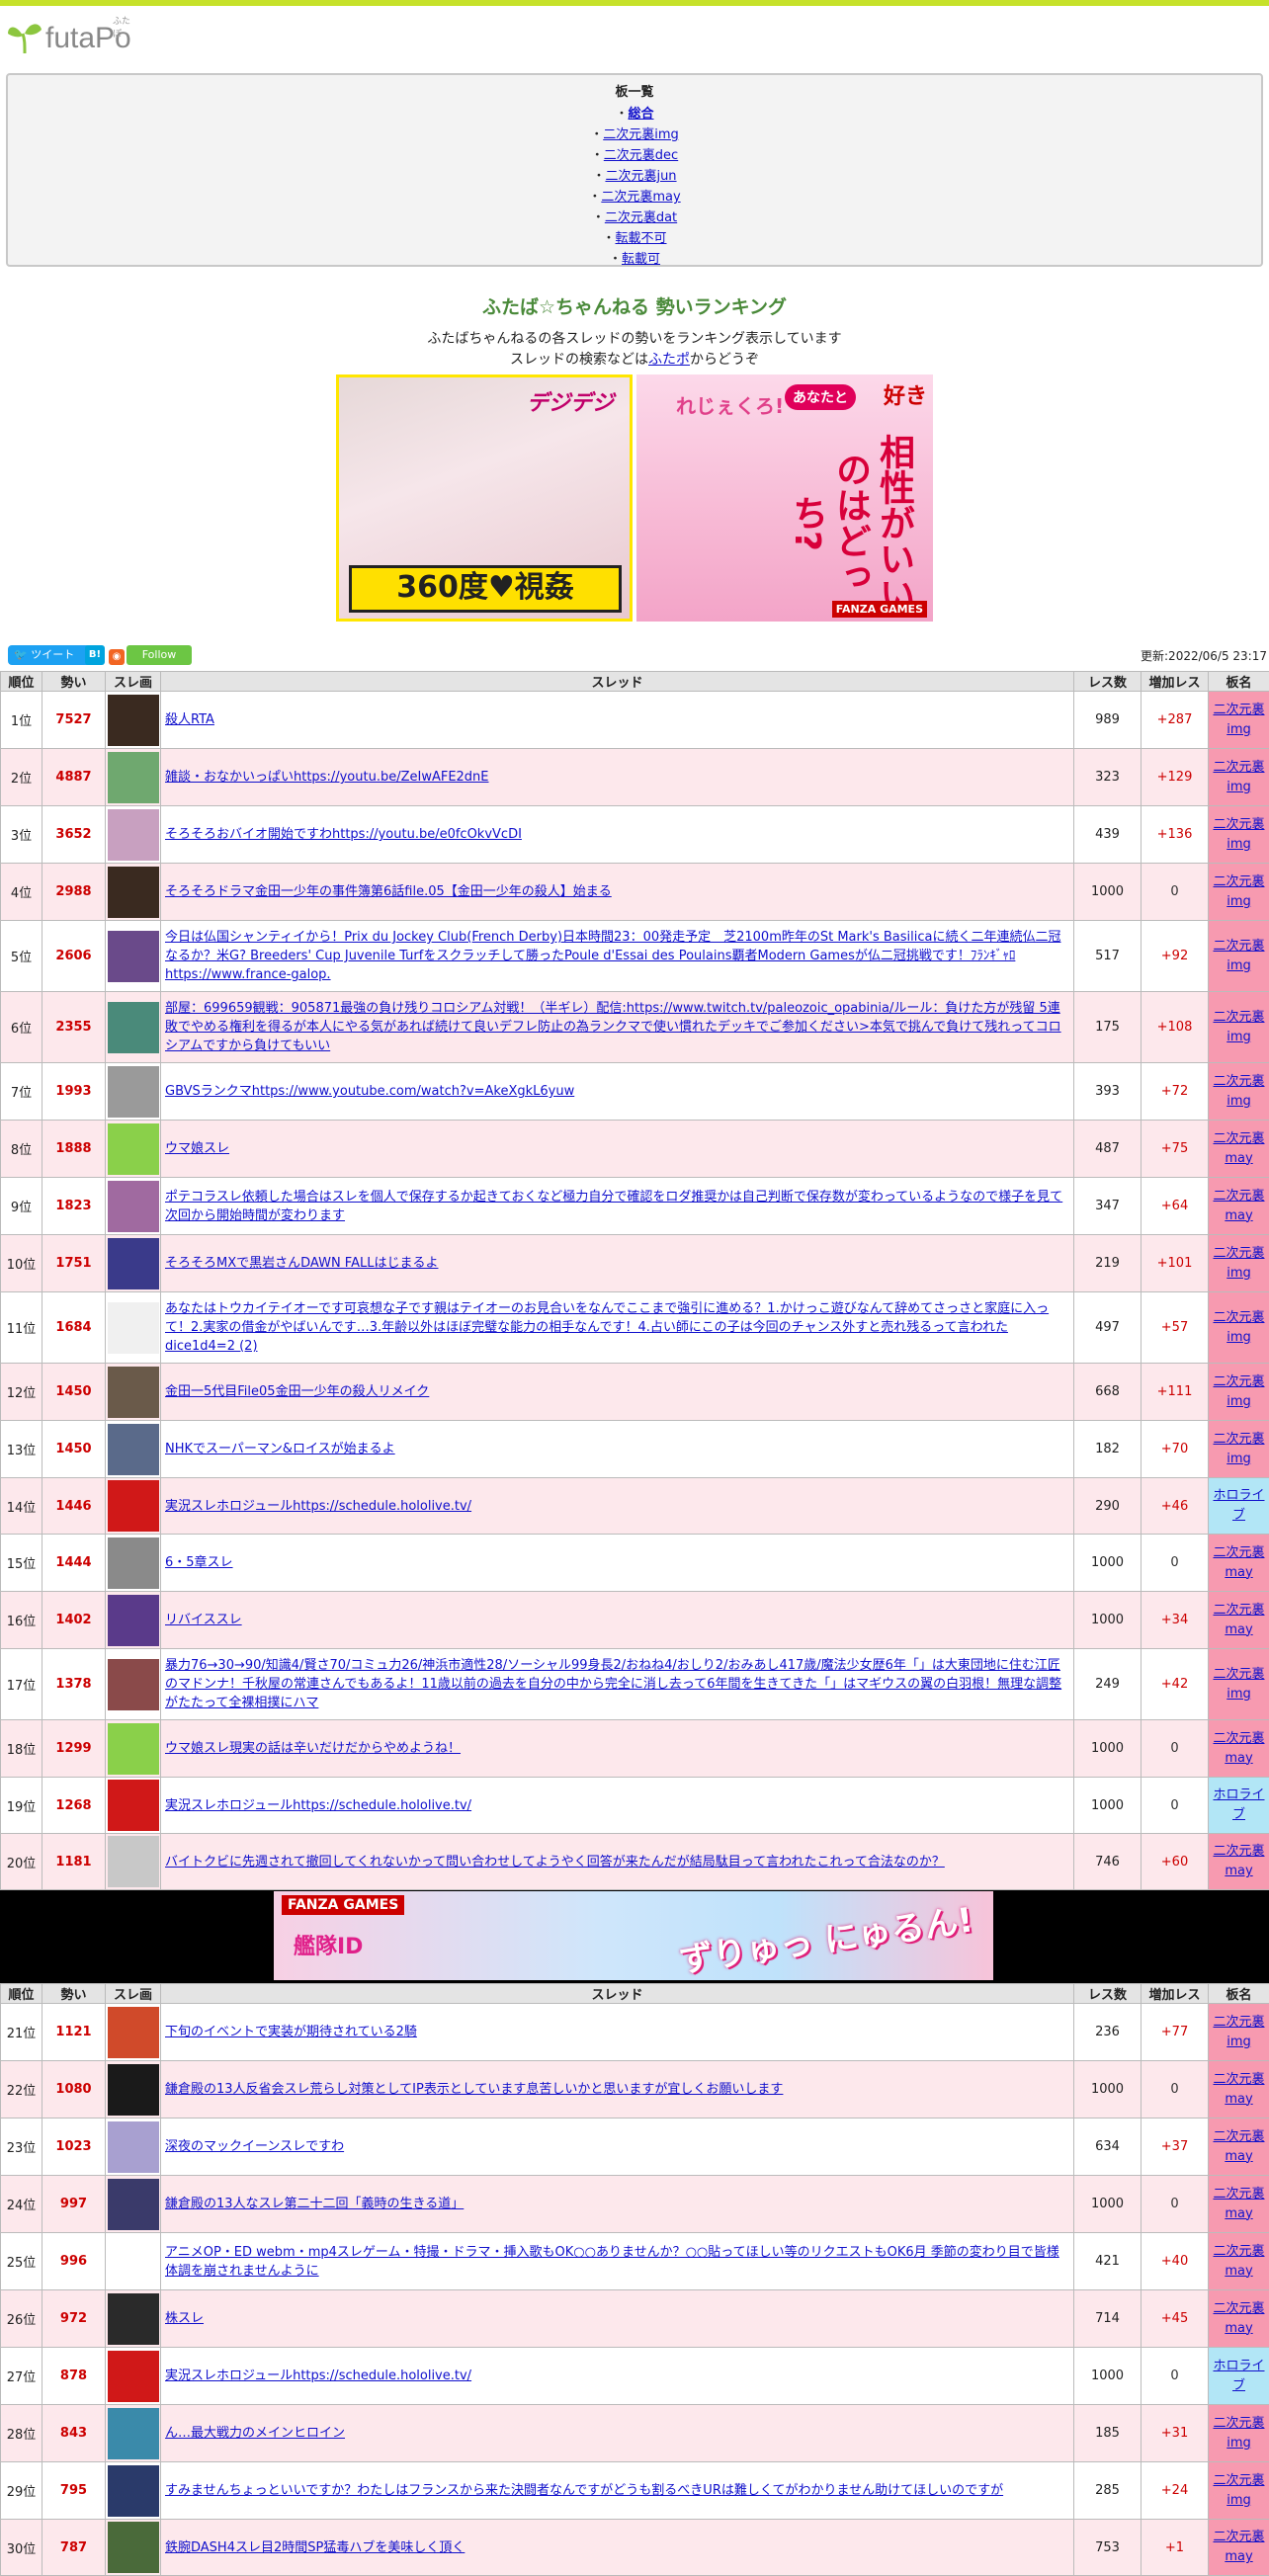 The height and width of the screenshot is (2576, 1269). What do you see at coordinates (297, 1391) in the screenshot?
I see `thread-link: 金田一5代目File05金田一少年の殺人リメイク` at bounding box center [297, 1391].